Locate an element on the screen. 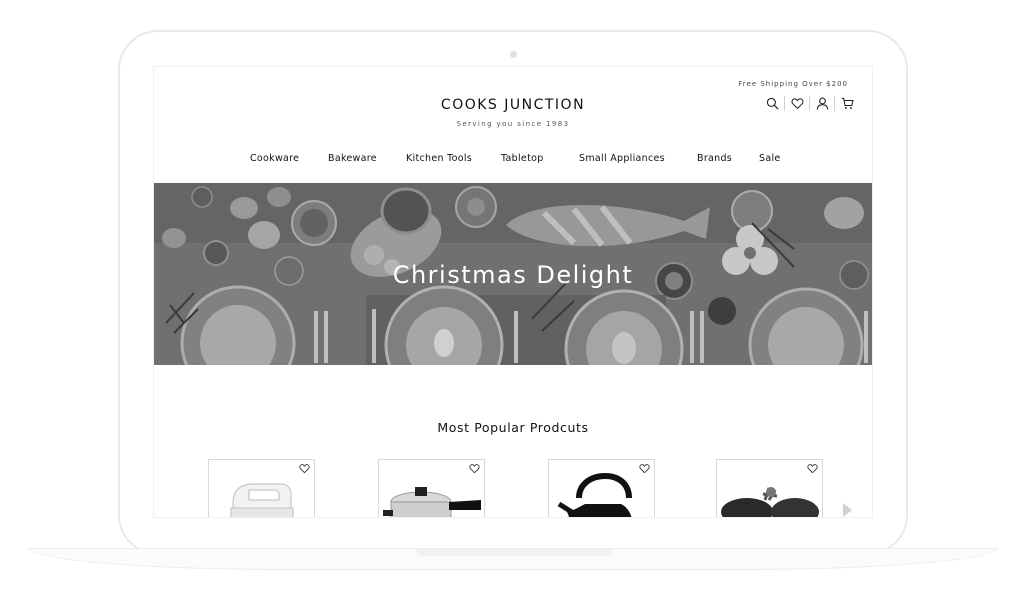  cart-icon is located at coordinates (847, 103).